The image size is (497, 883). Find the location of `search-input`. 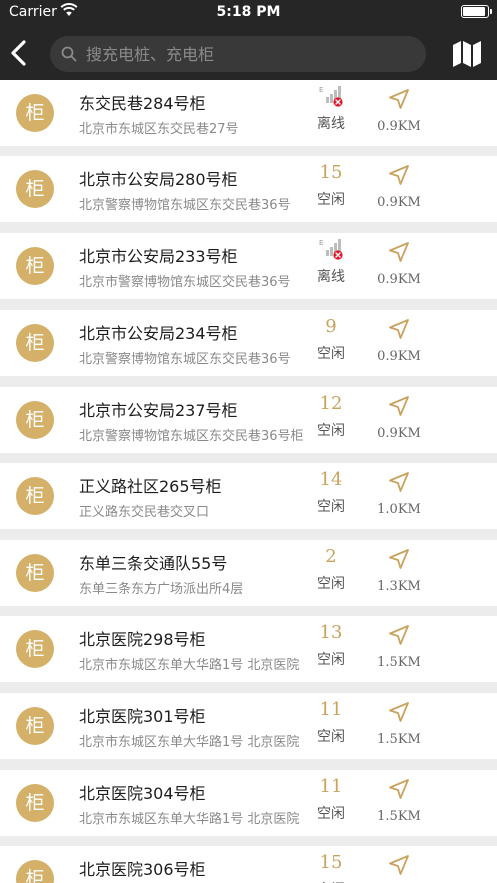

search-input is located at coordinates (251, 54).